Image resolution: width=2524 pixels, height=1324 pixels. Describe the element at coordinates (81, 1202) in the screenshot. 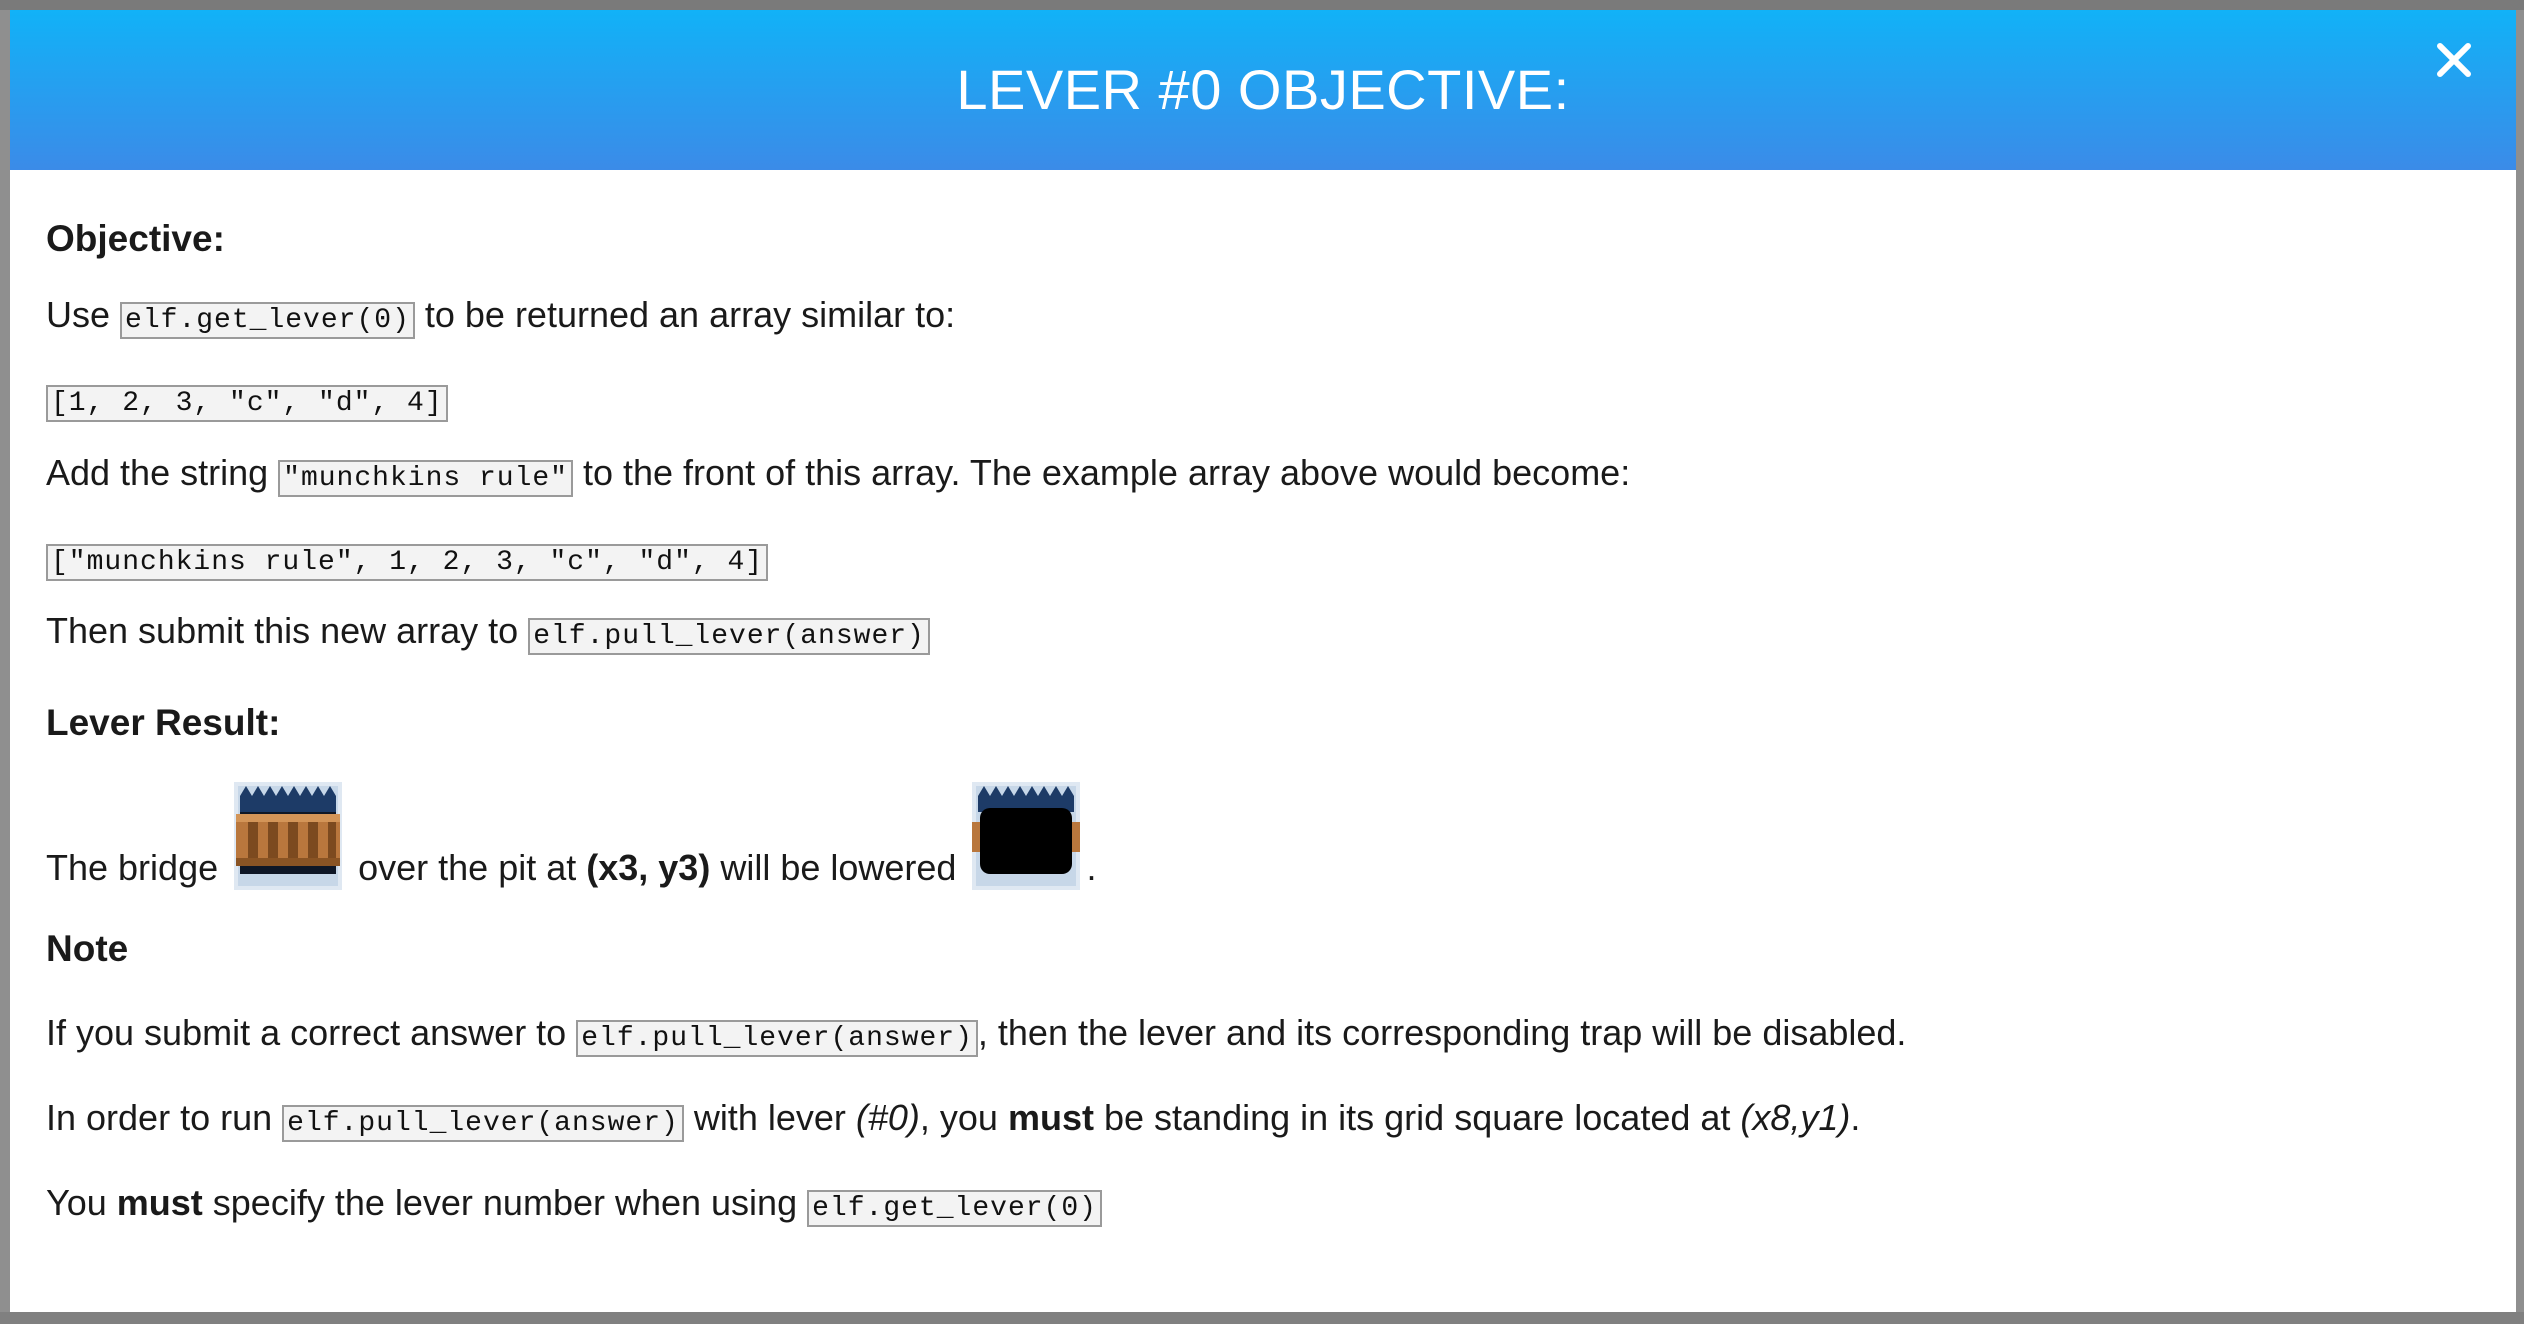

I see `text: You` at that location.